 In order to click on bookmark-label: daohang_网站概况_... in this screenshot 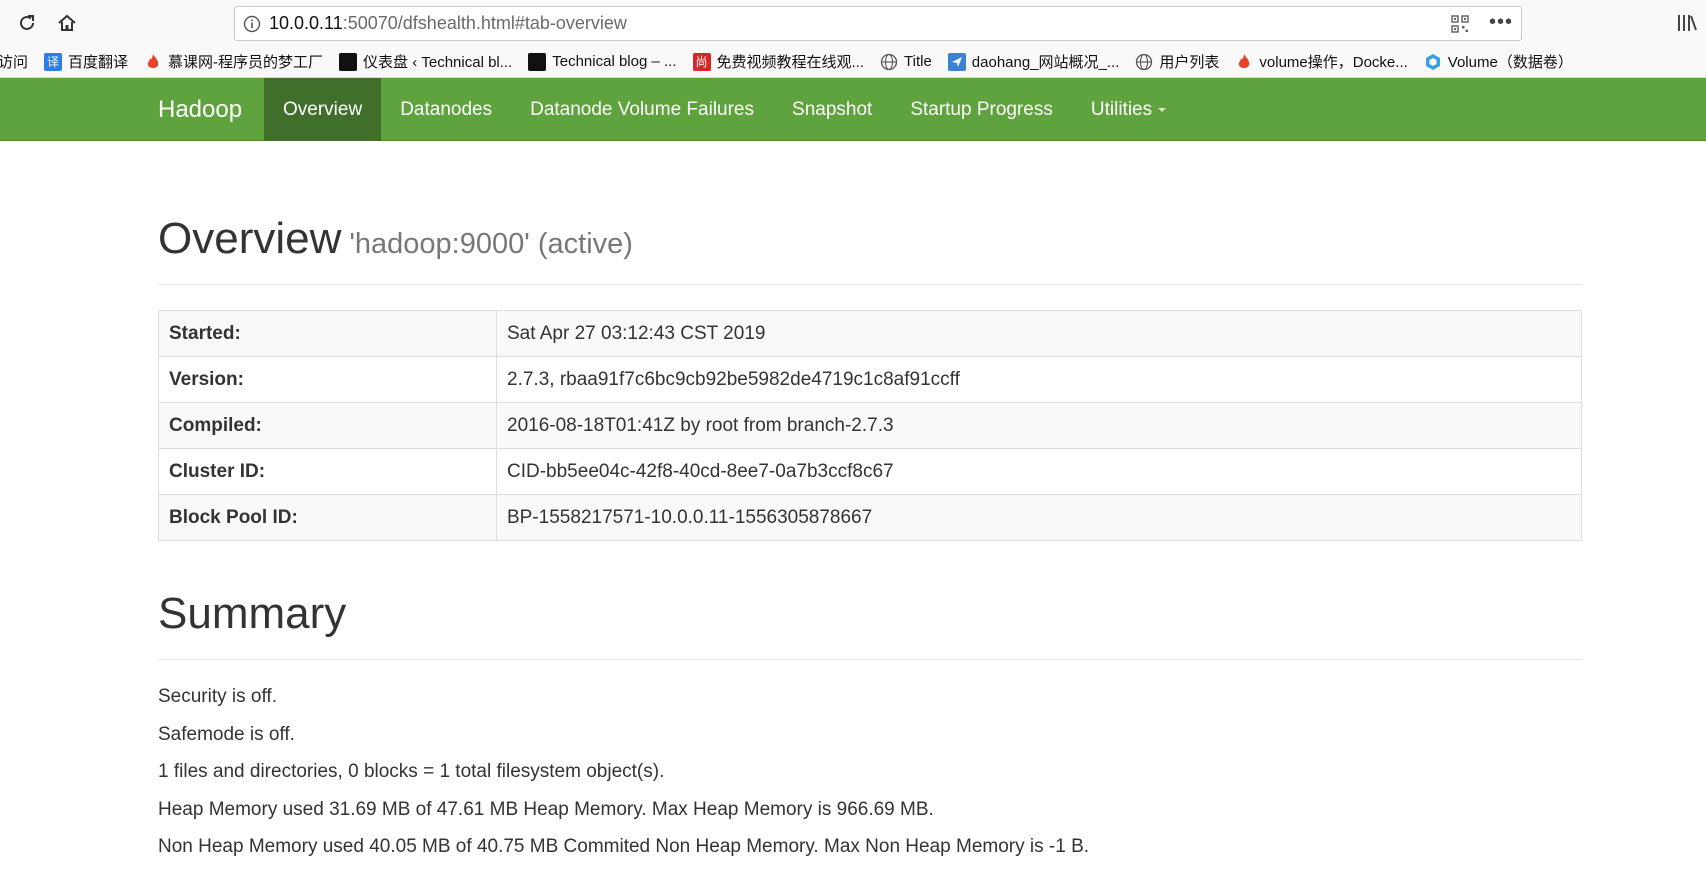, I will do `click(1045, 62)`.